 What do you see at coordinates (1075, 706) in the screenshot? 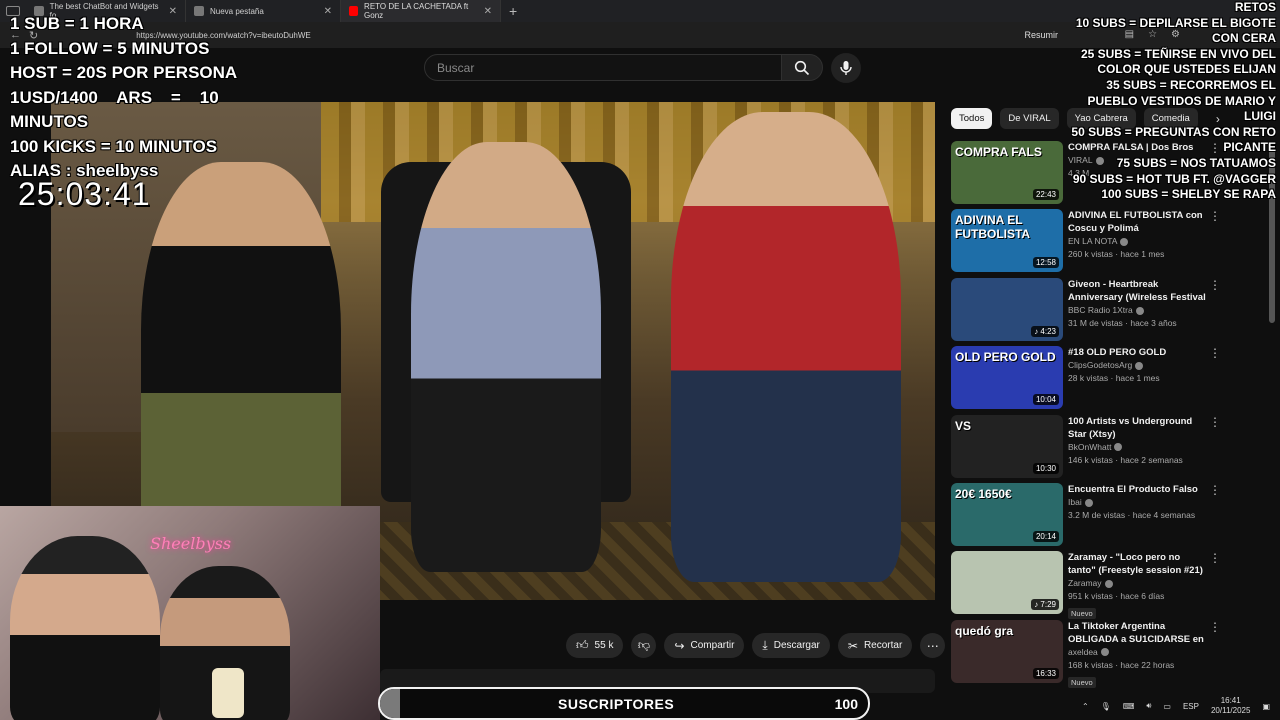
I see `system-tray: ⌃ 🎙︎ ⌨ 🔊︎ ▭ ESP 16:41 20/11/2025 ▣` at bounding box center [1075, 706].